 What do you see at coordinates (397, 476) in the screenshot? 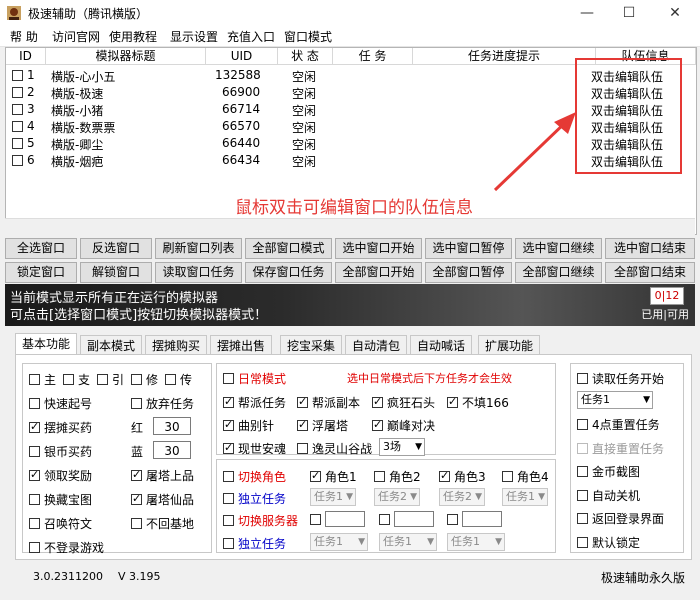
I see `option-role-2: 角色2` at bounding box center [397, 476].